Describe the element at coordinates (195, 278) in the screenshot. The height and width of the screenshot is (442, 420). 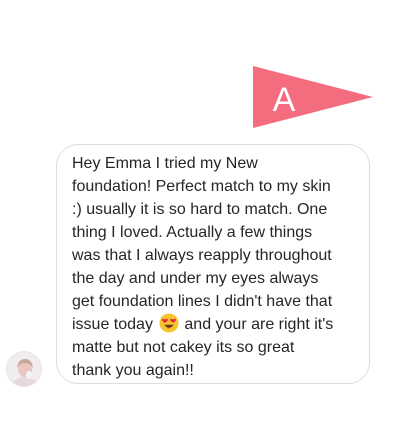
I see `message-line-6: the day and under my eyes always` at that location.